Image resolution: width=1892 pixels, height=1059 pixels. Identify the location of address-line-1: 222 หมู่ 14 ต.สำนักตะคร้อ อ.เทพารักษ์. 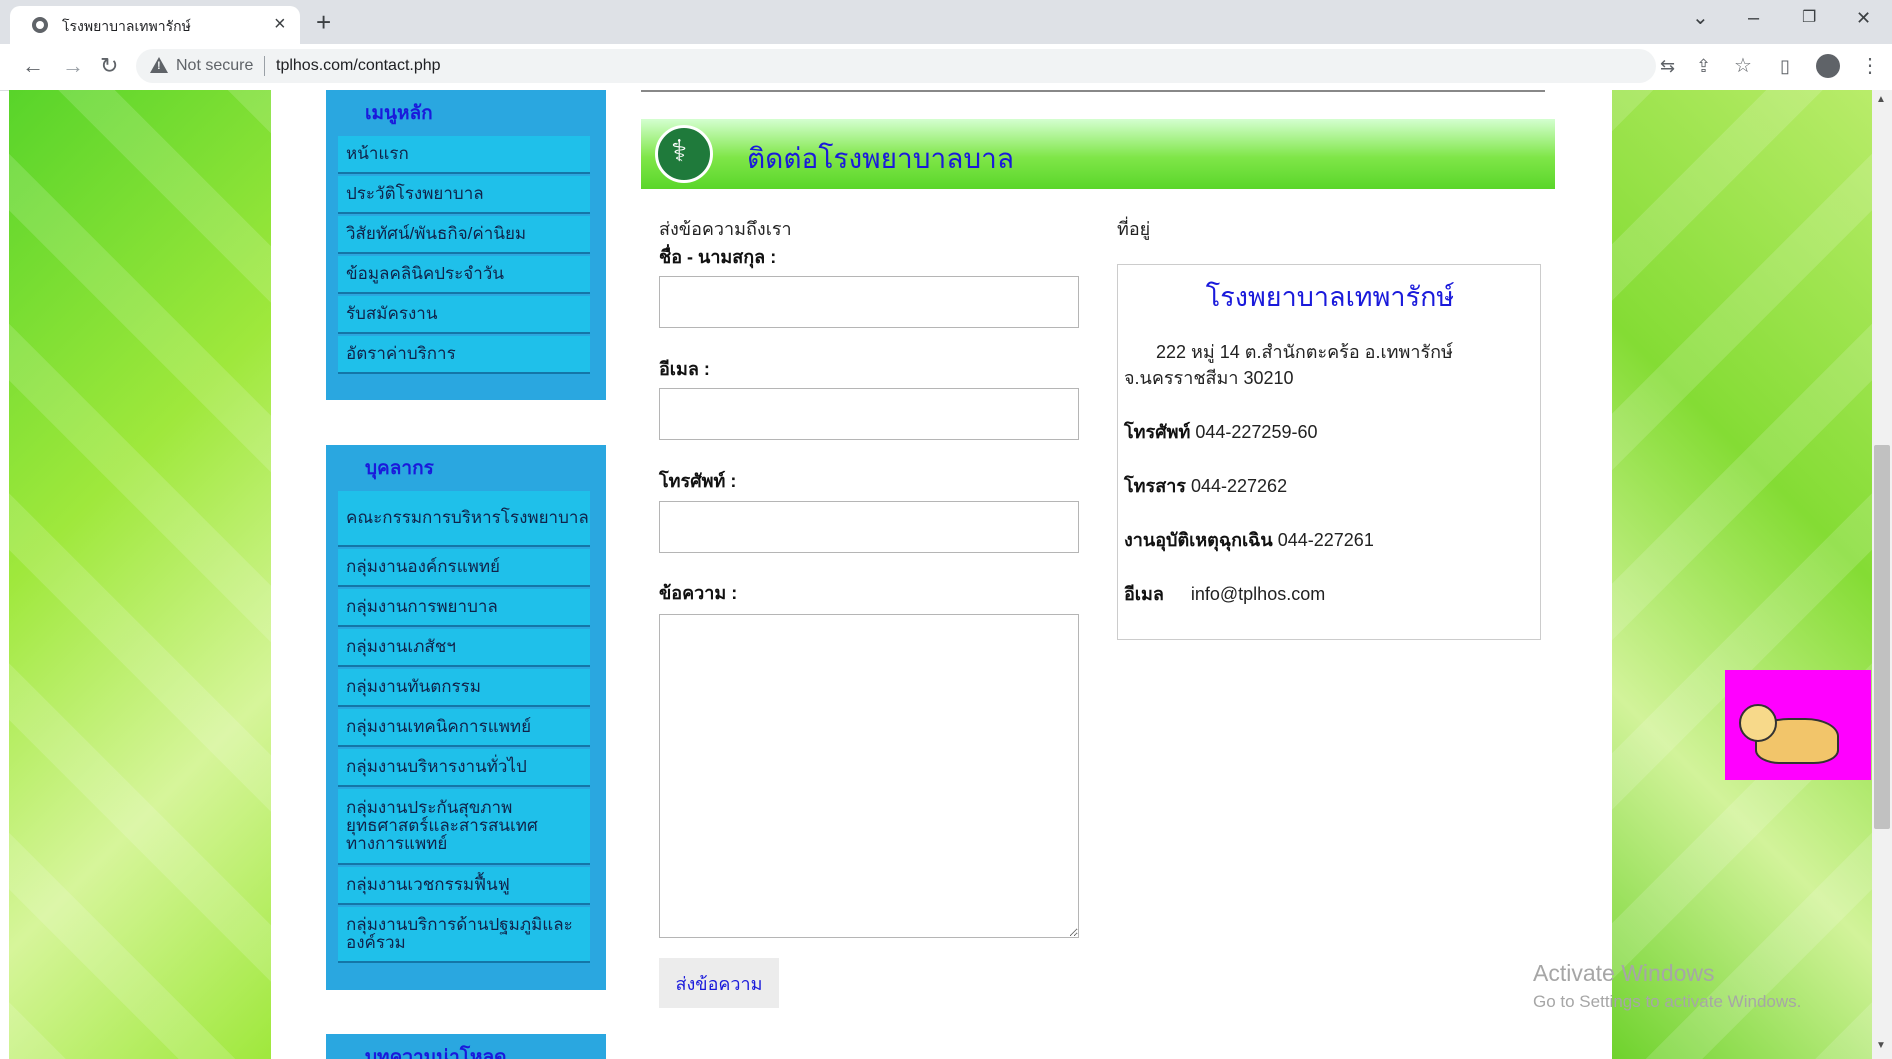
(1304, 352).